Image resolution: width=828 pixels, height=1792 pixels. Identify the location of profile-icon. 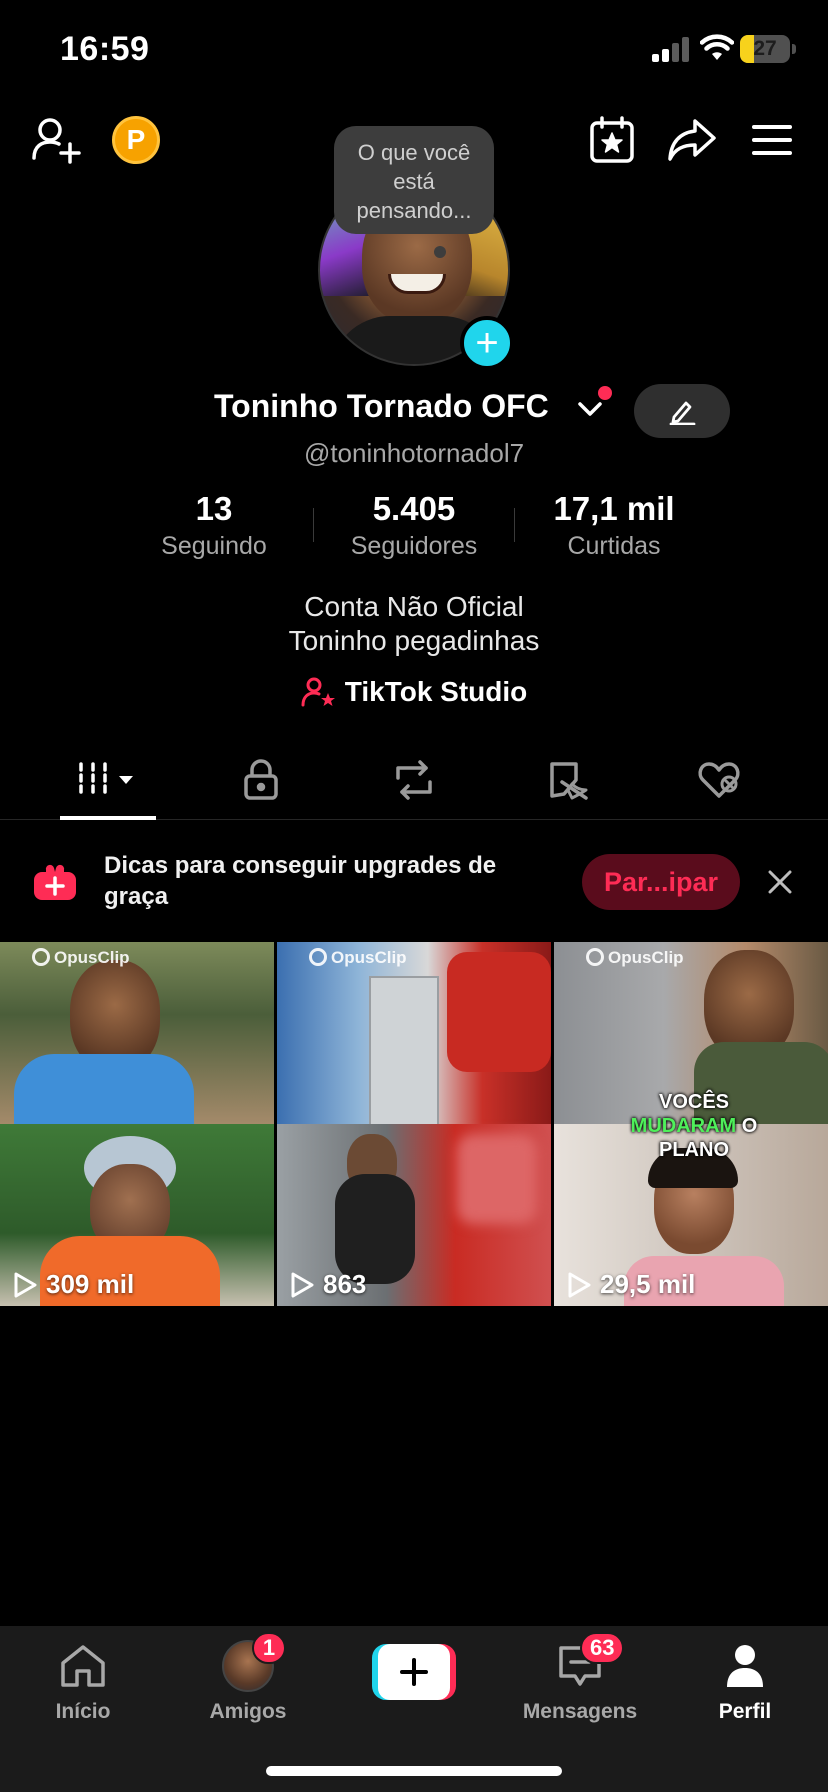
(745, 1666).